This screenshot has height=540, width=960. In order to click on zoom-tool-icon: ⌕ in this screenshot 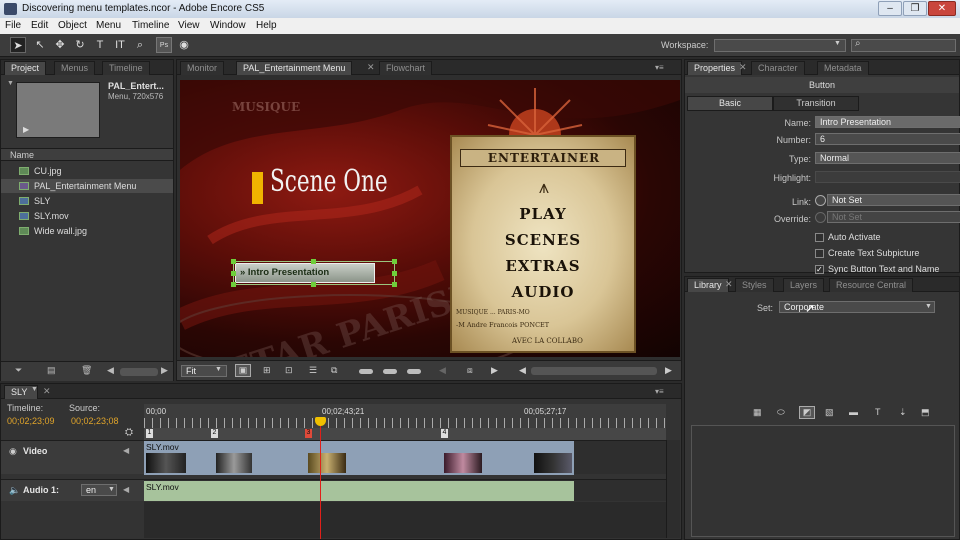, I will do `click(140, 45)`.